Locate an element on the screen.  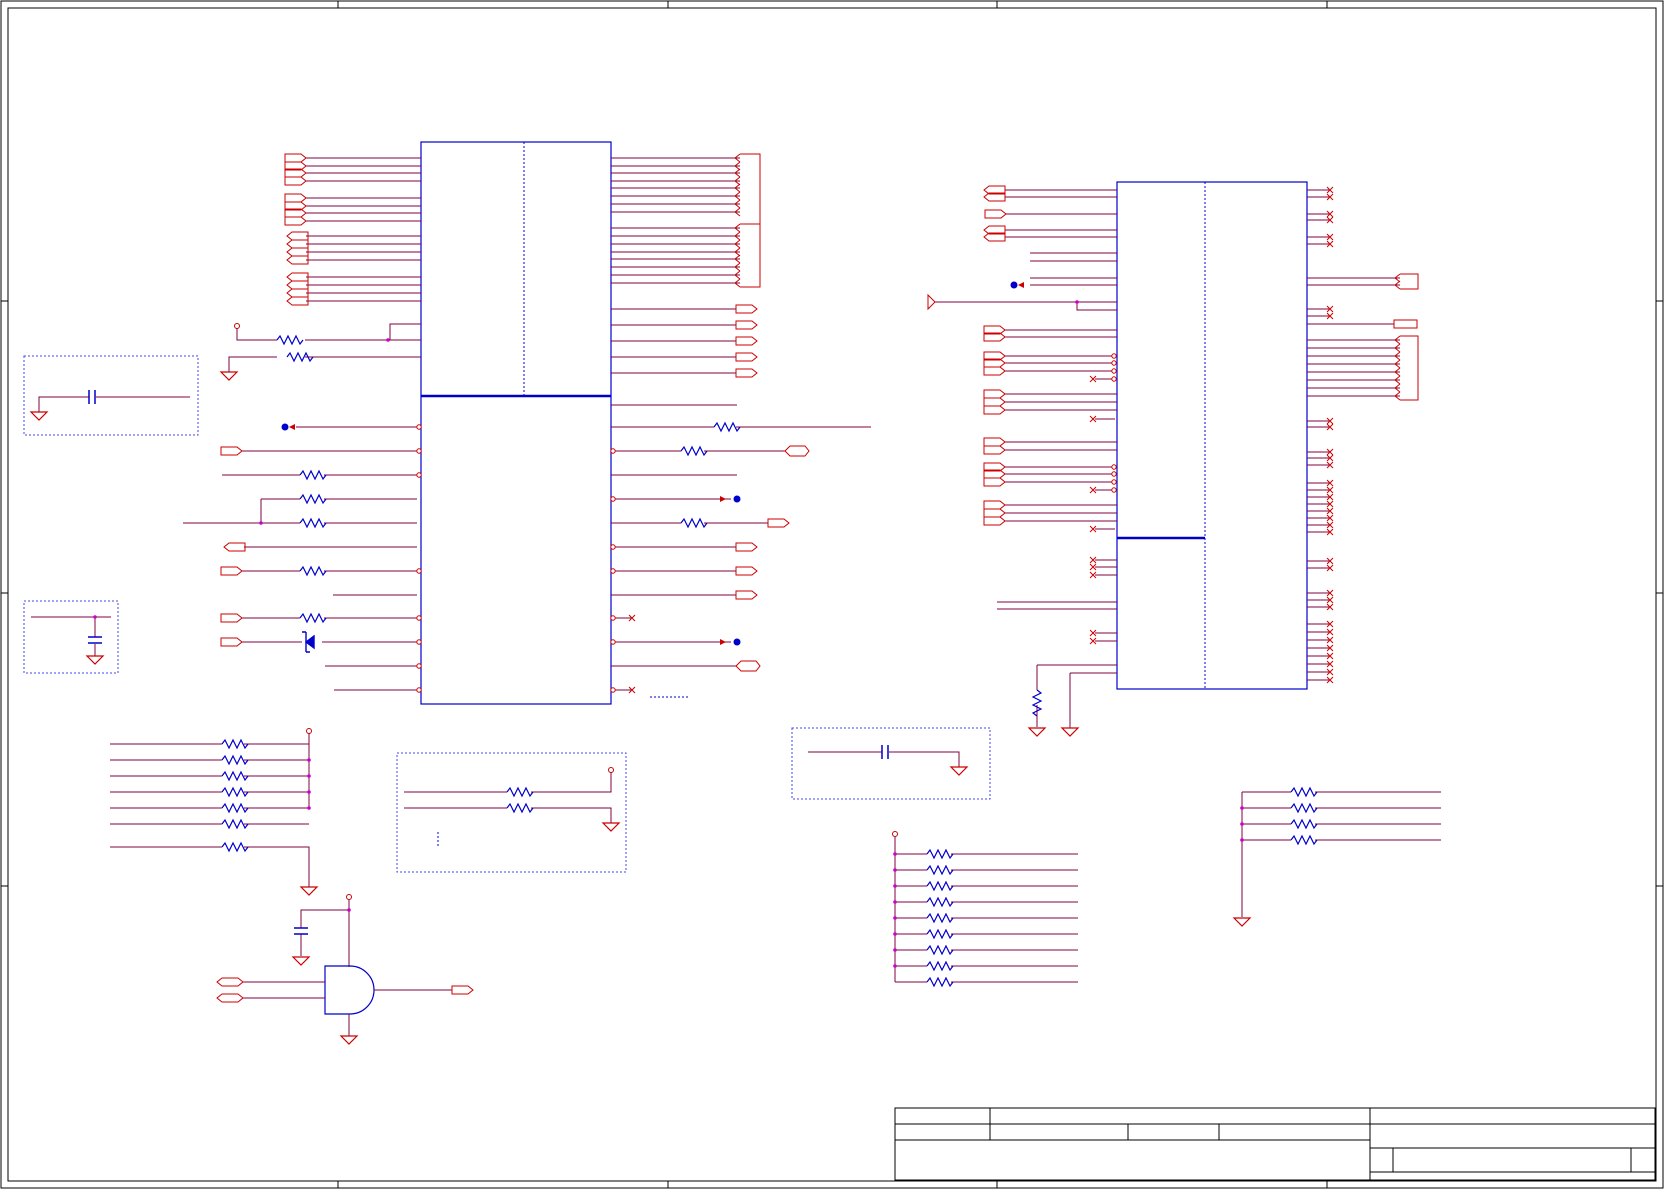
right-block-right-pins is located at coordinates (1353, 435).